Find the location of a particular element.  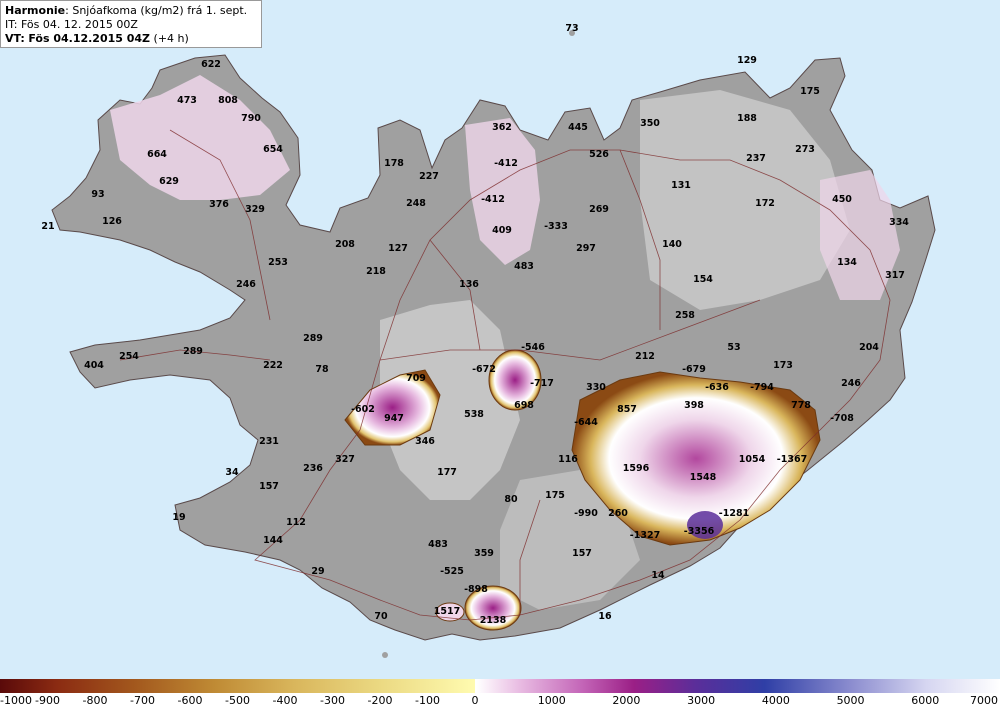

colorbar-tick-label: -700 is located at coordinates (142, 700).